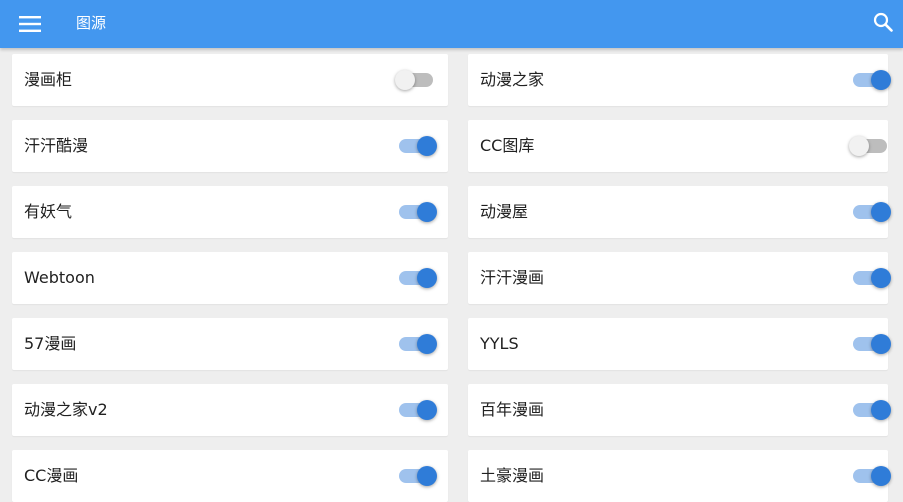 This screenshot has height=502, width=903. Describe the element at coordinates (230, 410) in the screenshot. I see `source-item: 动漫之家v2` at that location.